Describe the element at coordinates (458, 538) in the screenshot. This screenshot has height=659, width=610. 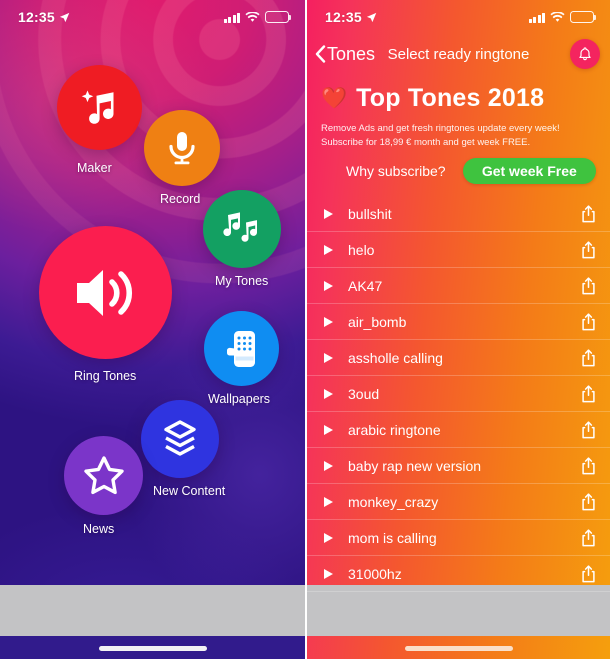
I see `list-item: mom is calling` at that location.